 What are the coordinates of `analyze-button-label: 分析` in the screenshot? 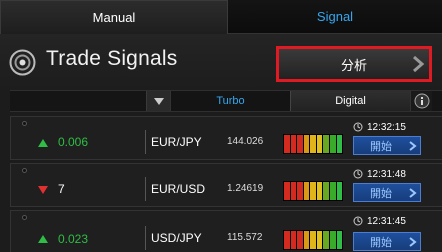 It's located at (353, 65).